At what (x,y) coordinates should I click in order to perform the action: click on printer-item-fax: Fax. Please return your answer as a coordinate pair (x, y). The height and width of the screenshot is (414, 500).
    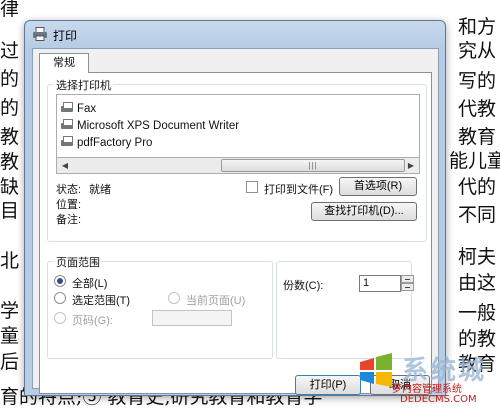
    Looking at the image, I should click on (78, 109).